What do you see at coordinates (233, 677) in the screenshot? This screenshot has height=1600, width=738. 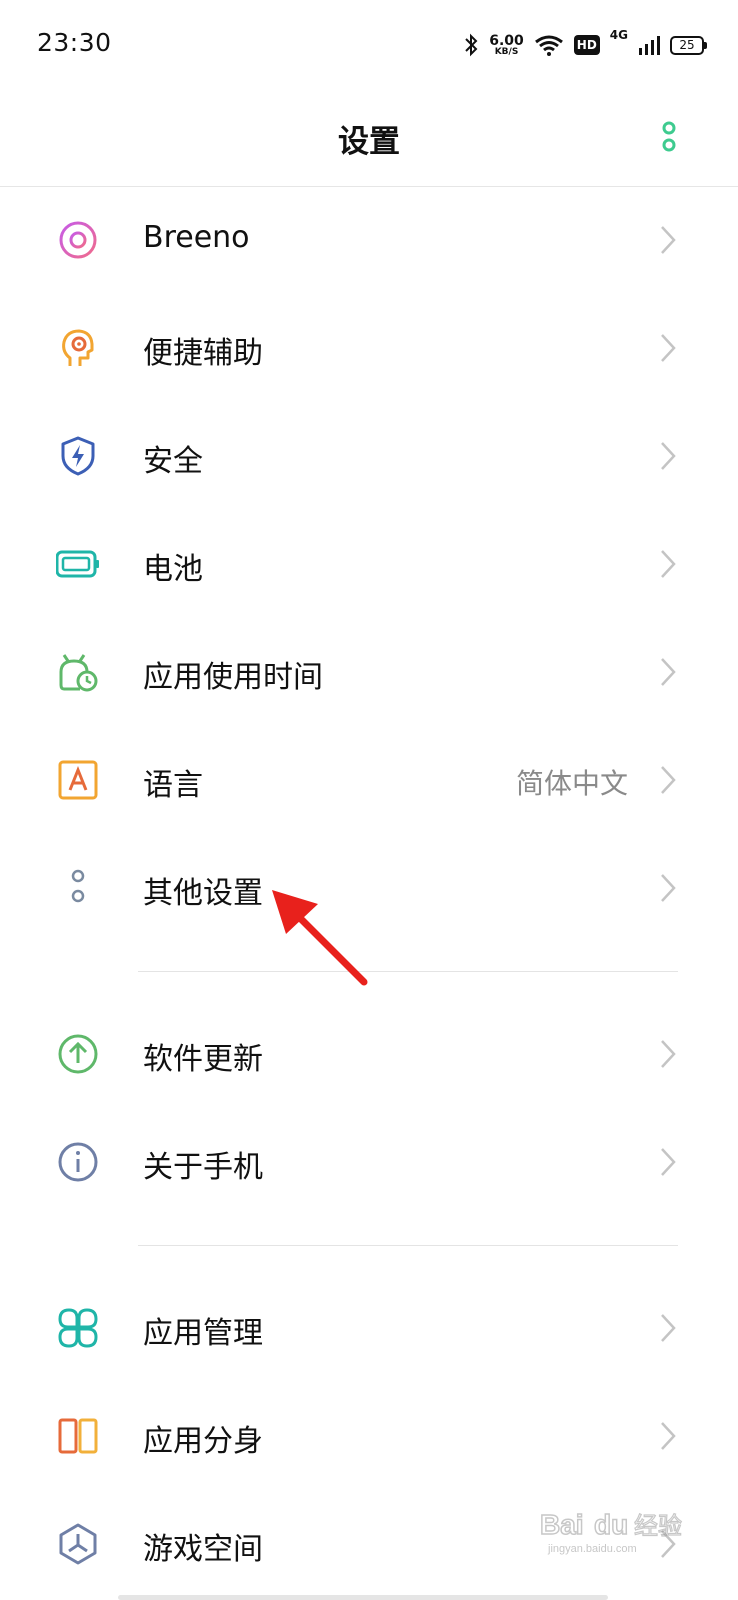 I see `settings-item-label: 应用使用时间` at bounding box center [233, 677].